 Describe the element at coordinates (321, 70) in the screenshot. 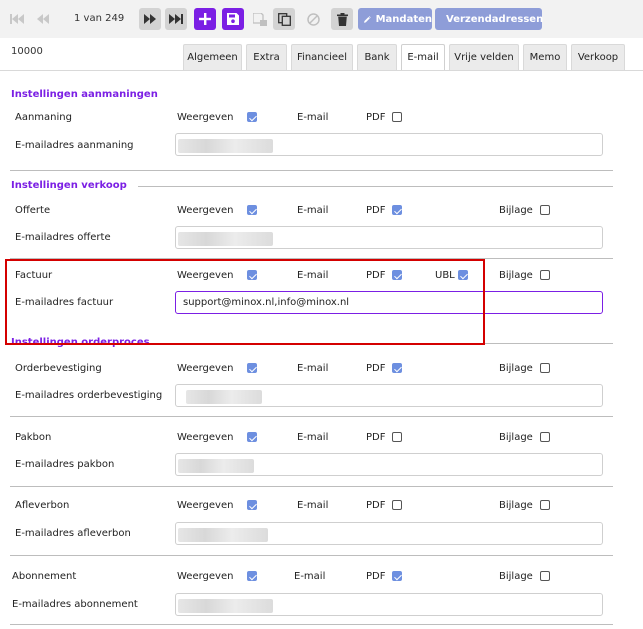

I see `tabs-divider` at that location.